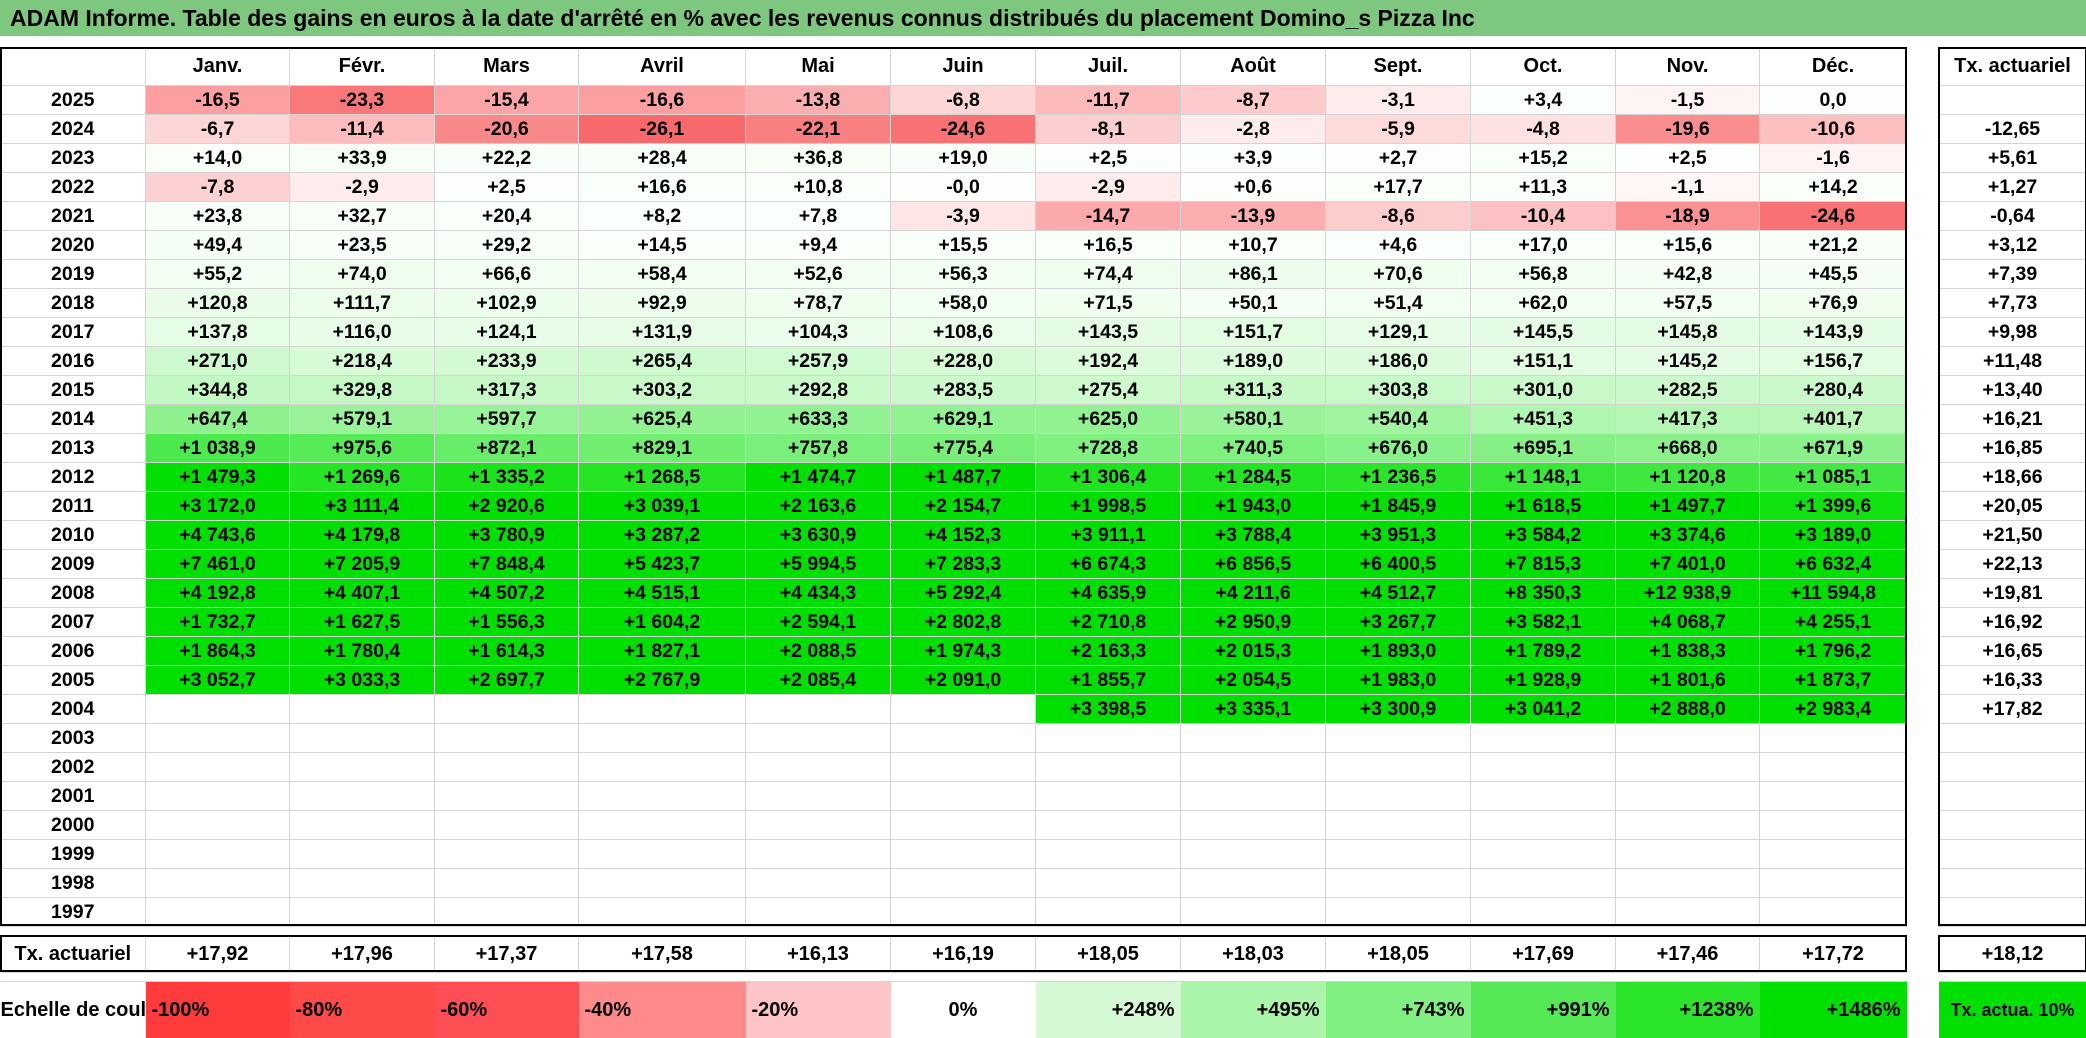 The height and width of the screenshot is (1038, 2086). Describe the element at coordinates (818, 303) in the screenshot. I see `gain-cell: +78,7` at that location.